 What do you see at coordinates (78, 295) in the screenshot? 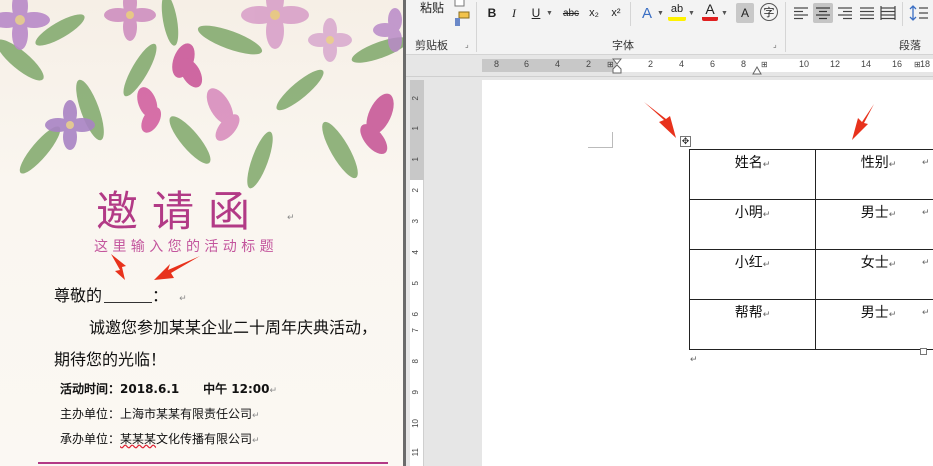
I see `greeting-prefix: 尊敬的` at bounding box center [78, 295].